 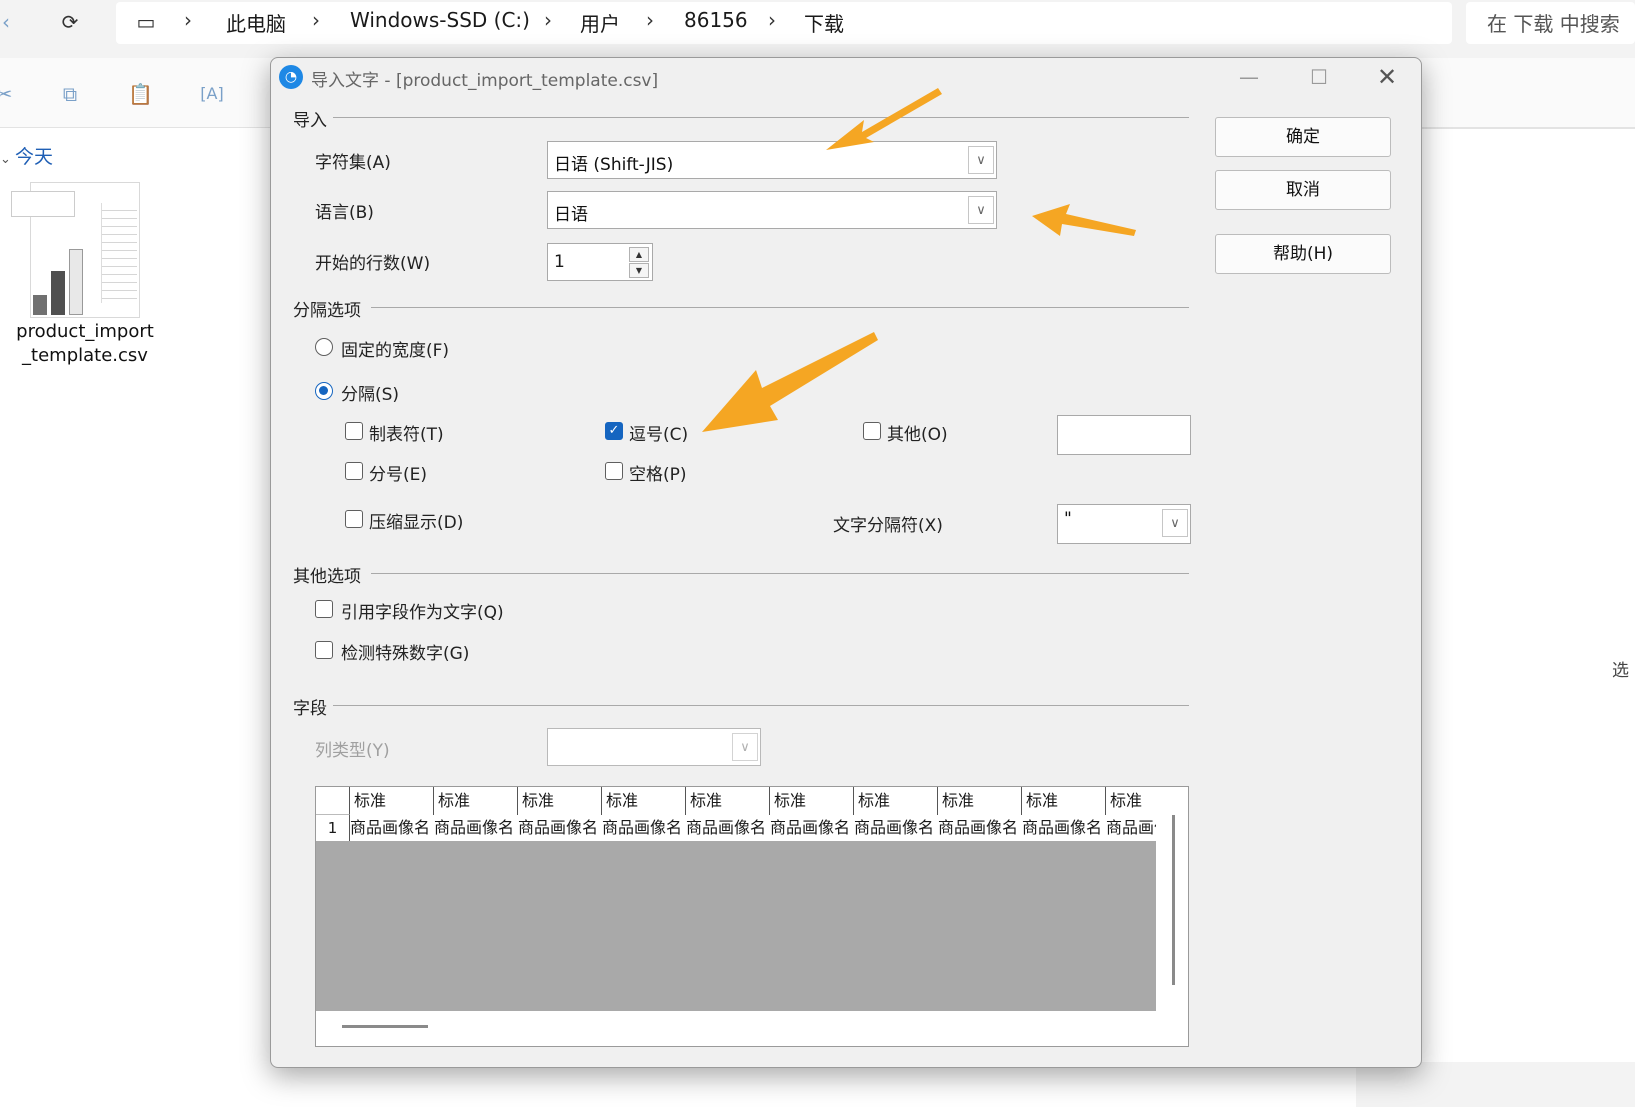 I want to click on group-header-today: ⌄ 今天, so click(x=26, y=155).